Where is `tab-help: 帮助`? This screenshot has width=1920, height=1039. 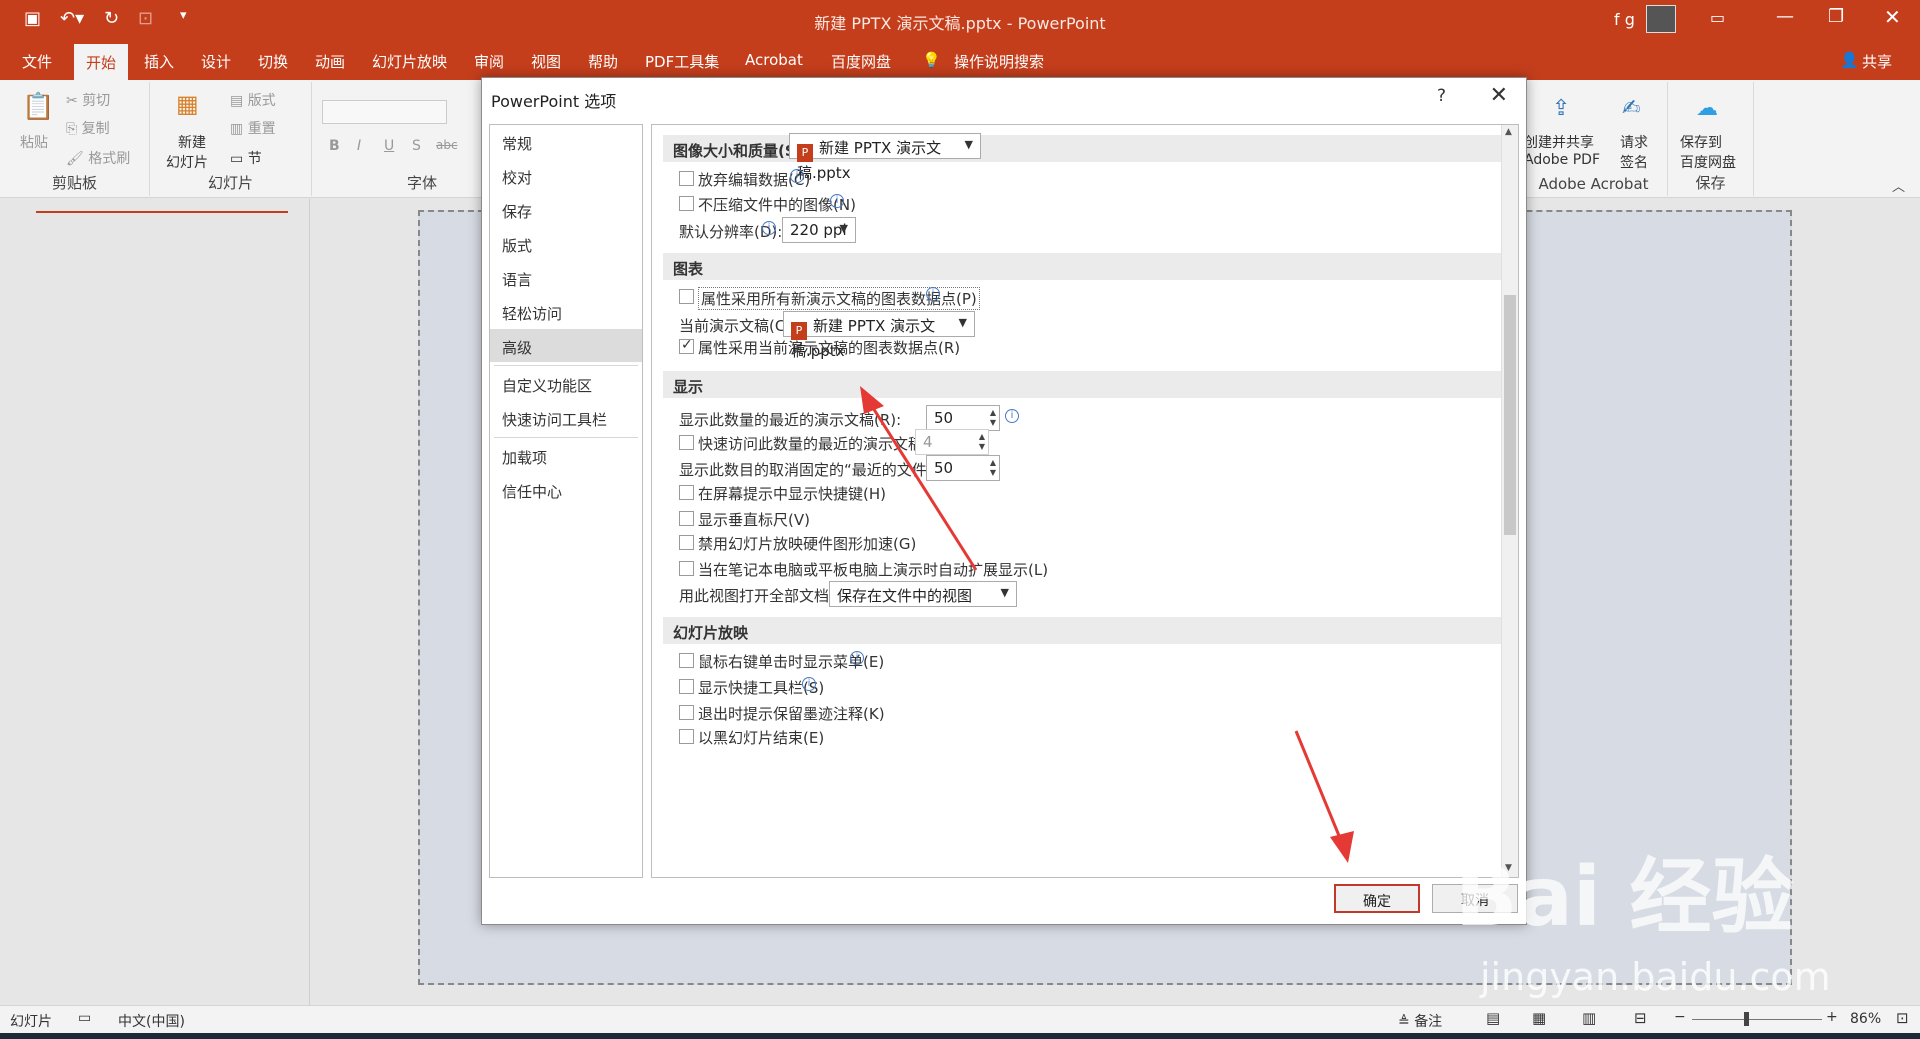
tab-help: 帮助 is located at coordinates (603, 61).